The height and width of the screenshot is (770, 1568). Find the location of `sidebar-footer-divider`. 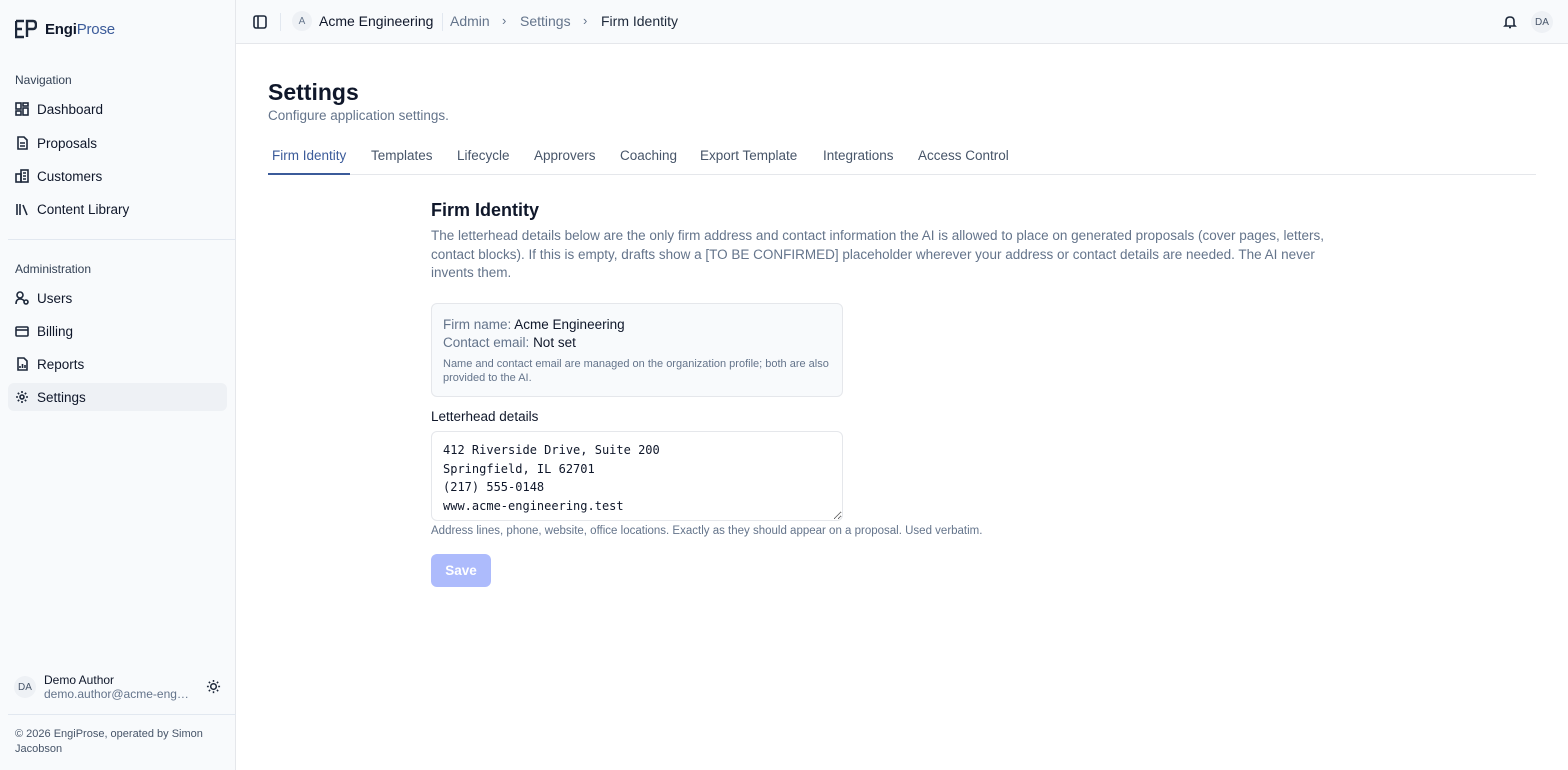

sidebar-footer-divider is located at coordinates (122, 714).